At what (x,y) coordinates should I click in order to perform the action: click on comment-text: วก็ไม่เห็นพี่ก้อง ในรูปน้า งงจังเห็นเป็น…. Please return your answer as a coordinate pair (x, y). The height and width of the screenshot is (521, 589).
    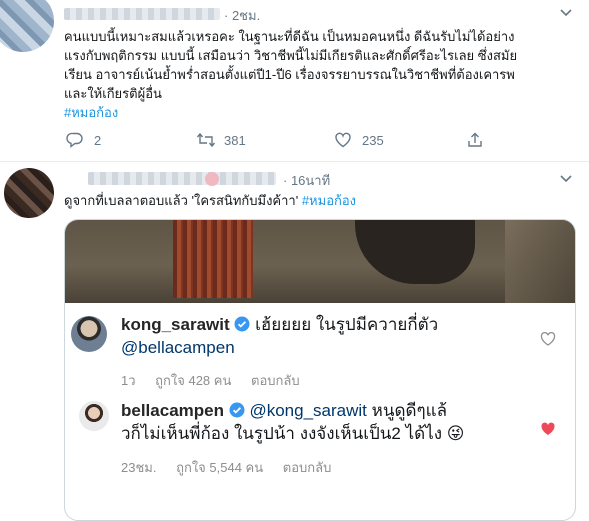
    Looking at the image, I should click on (282, 433).